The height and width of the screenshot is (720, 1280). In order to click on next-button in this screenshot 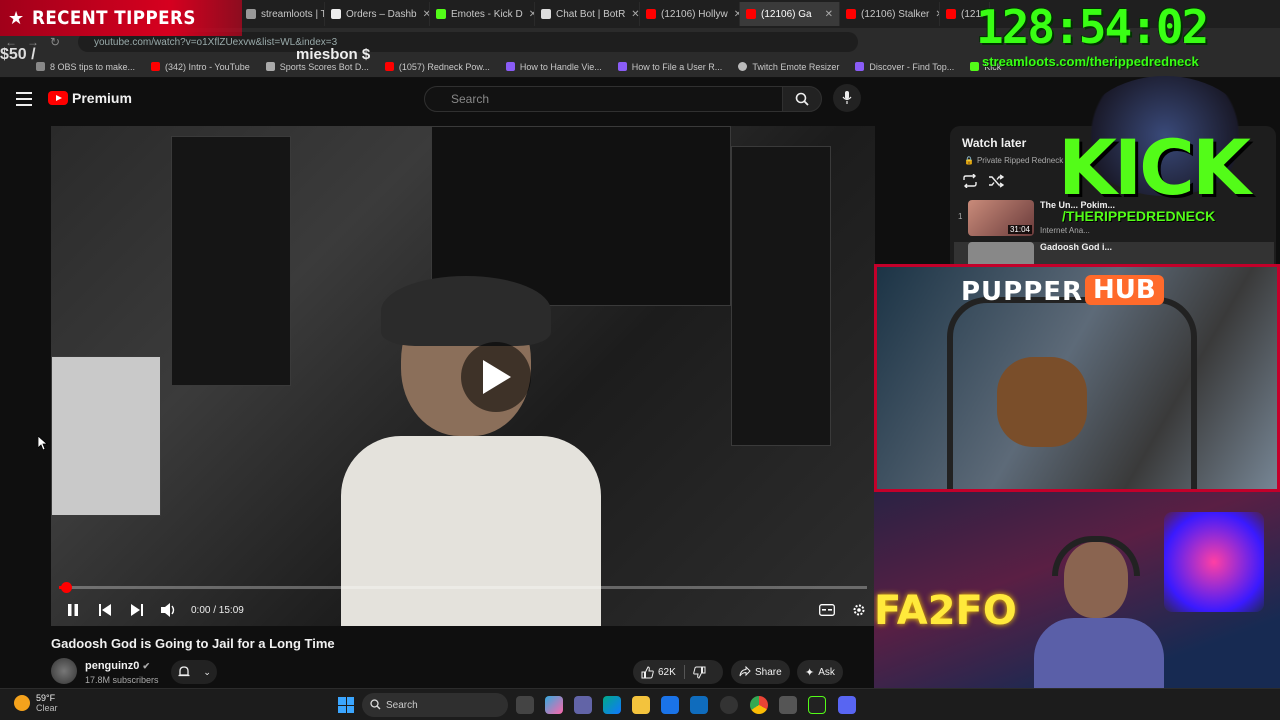, I will do `click(137, 610)`.